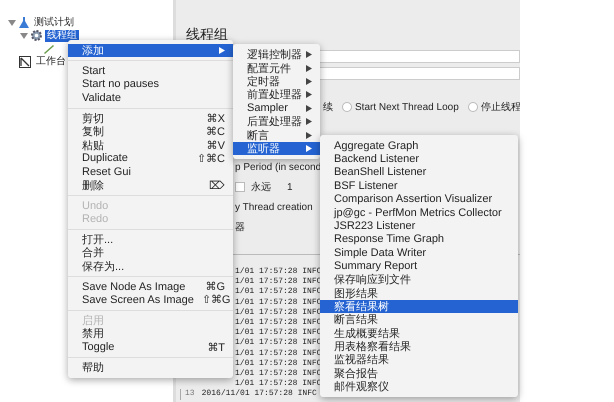  Describe the element at coordinates (207, 35) in the screenshot. I see `panel-title: 线程组` at that location.